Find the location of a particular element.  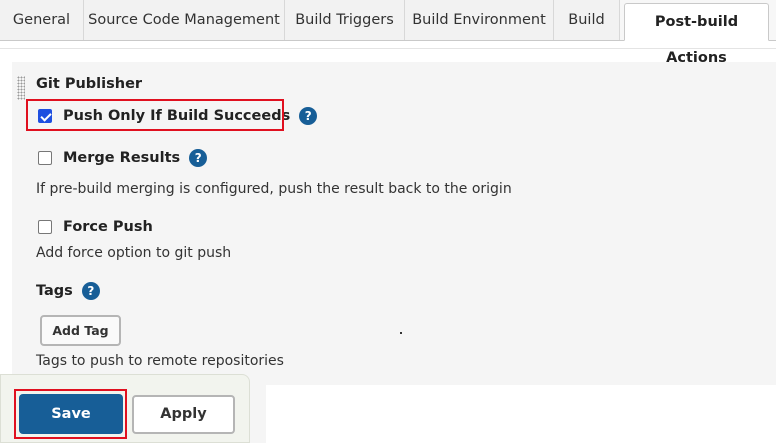

tab-post-build-actions: Post-build Actions is located at coordinates (696, 34).